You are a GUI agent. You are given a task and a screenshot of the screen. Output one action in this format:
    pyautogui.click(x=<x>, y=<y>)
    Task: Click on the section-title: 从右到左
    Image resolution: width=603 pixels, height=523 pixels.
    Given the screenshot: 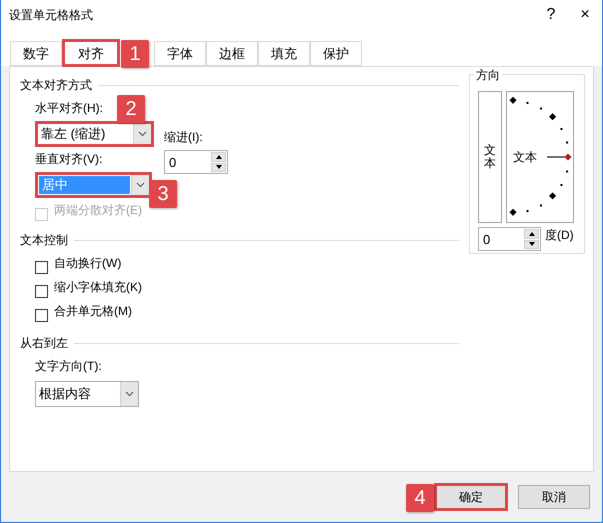 What is the action you would take?
    pyautogui.click(x=44, y=343)
    